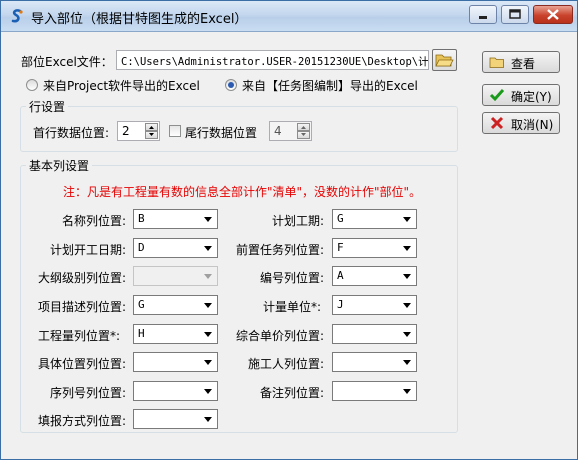 Image resolution: width=578 pixels, height=460 pixels. What do you see at coordinates (126, 131) in the screenshot?
I see `first-row-value: 2` at bounding box center [126, 131].